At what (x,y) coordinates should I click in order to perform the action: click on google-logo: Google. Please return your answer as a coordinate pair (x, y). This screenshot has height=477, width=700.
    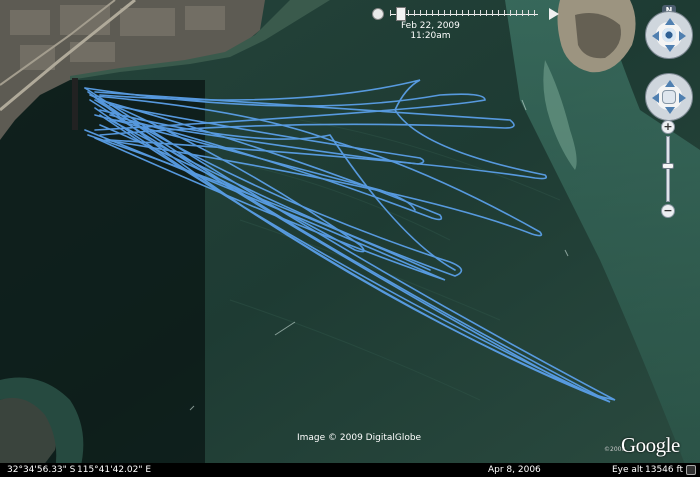
    Looking at the image, I should click on (650, 445).